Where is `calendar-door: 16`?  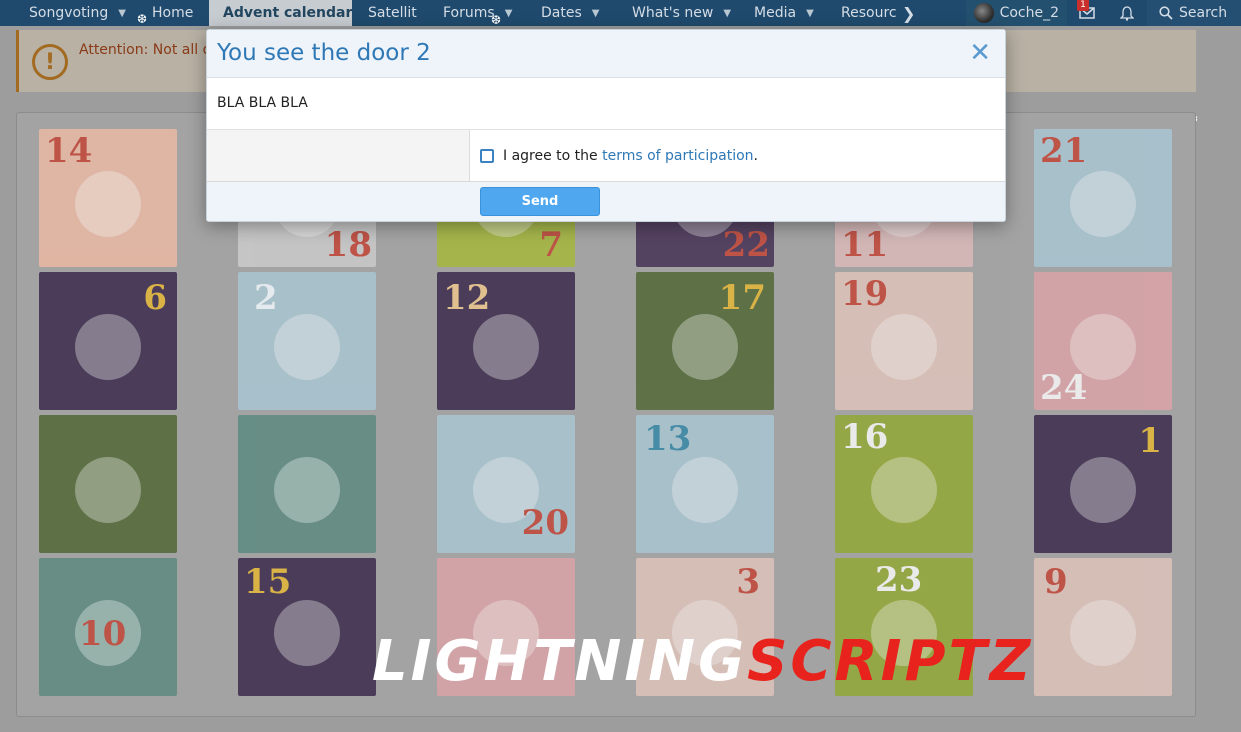
calendar-door: 16 is located at coordinates (904, 484).